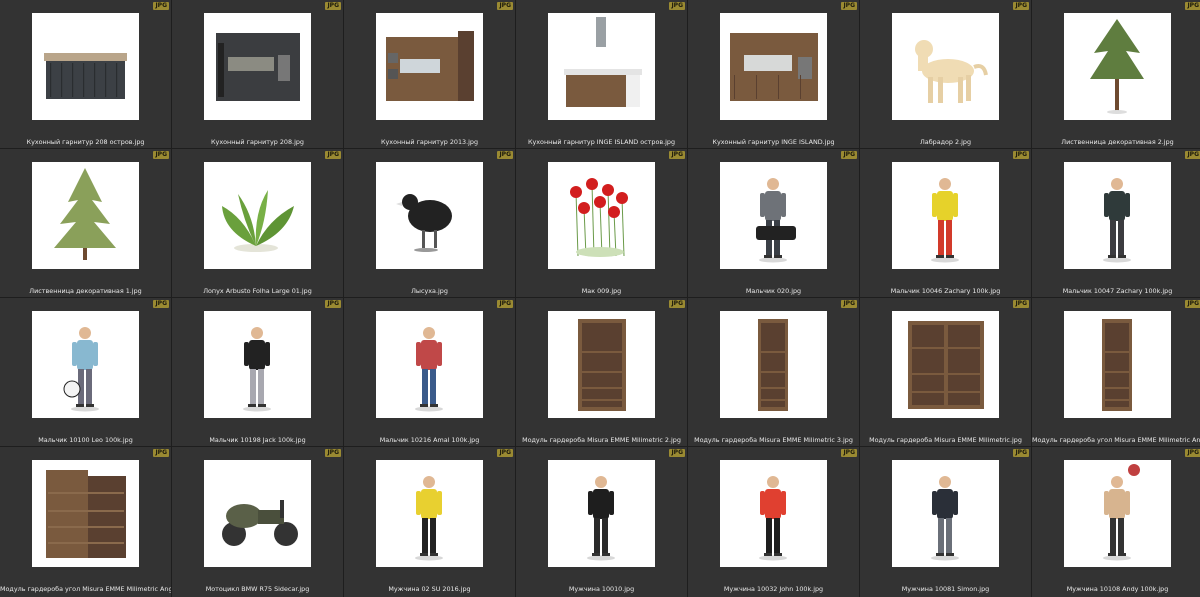 The height and width of the screenshot is (597, 1200). What do you see at coordinates (85, 364) in the screenshot?
I see `person-ball-thumbnail` at bounding box center [85, 364].